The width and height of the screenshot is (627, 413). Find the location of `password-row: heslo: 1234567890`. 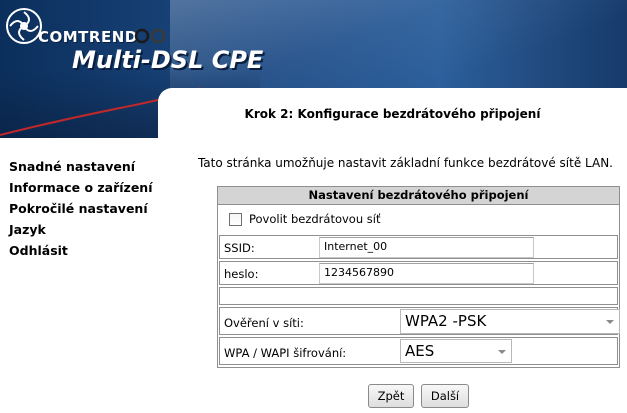

password-row: heslo: 1234567890 is located at coordinates (418, 273).